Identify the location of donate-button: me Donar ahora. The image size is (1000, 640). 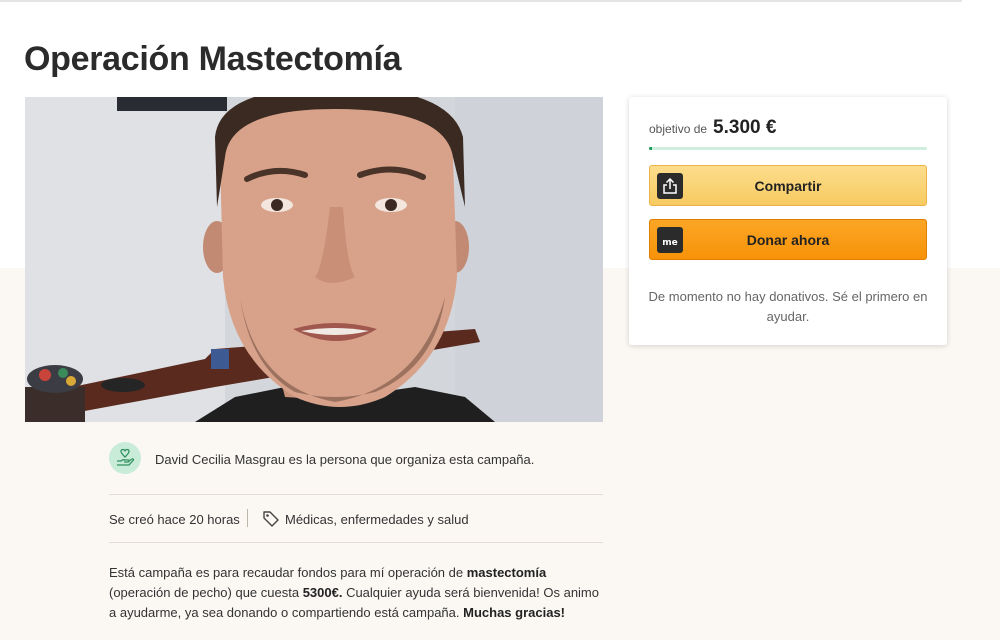
(788, 239).